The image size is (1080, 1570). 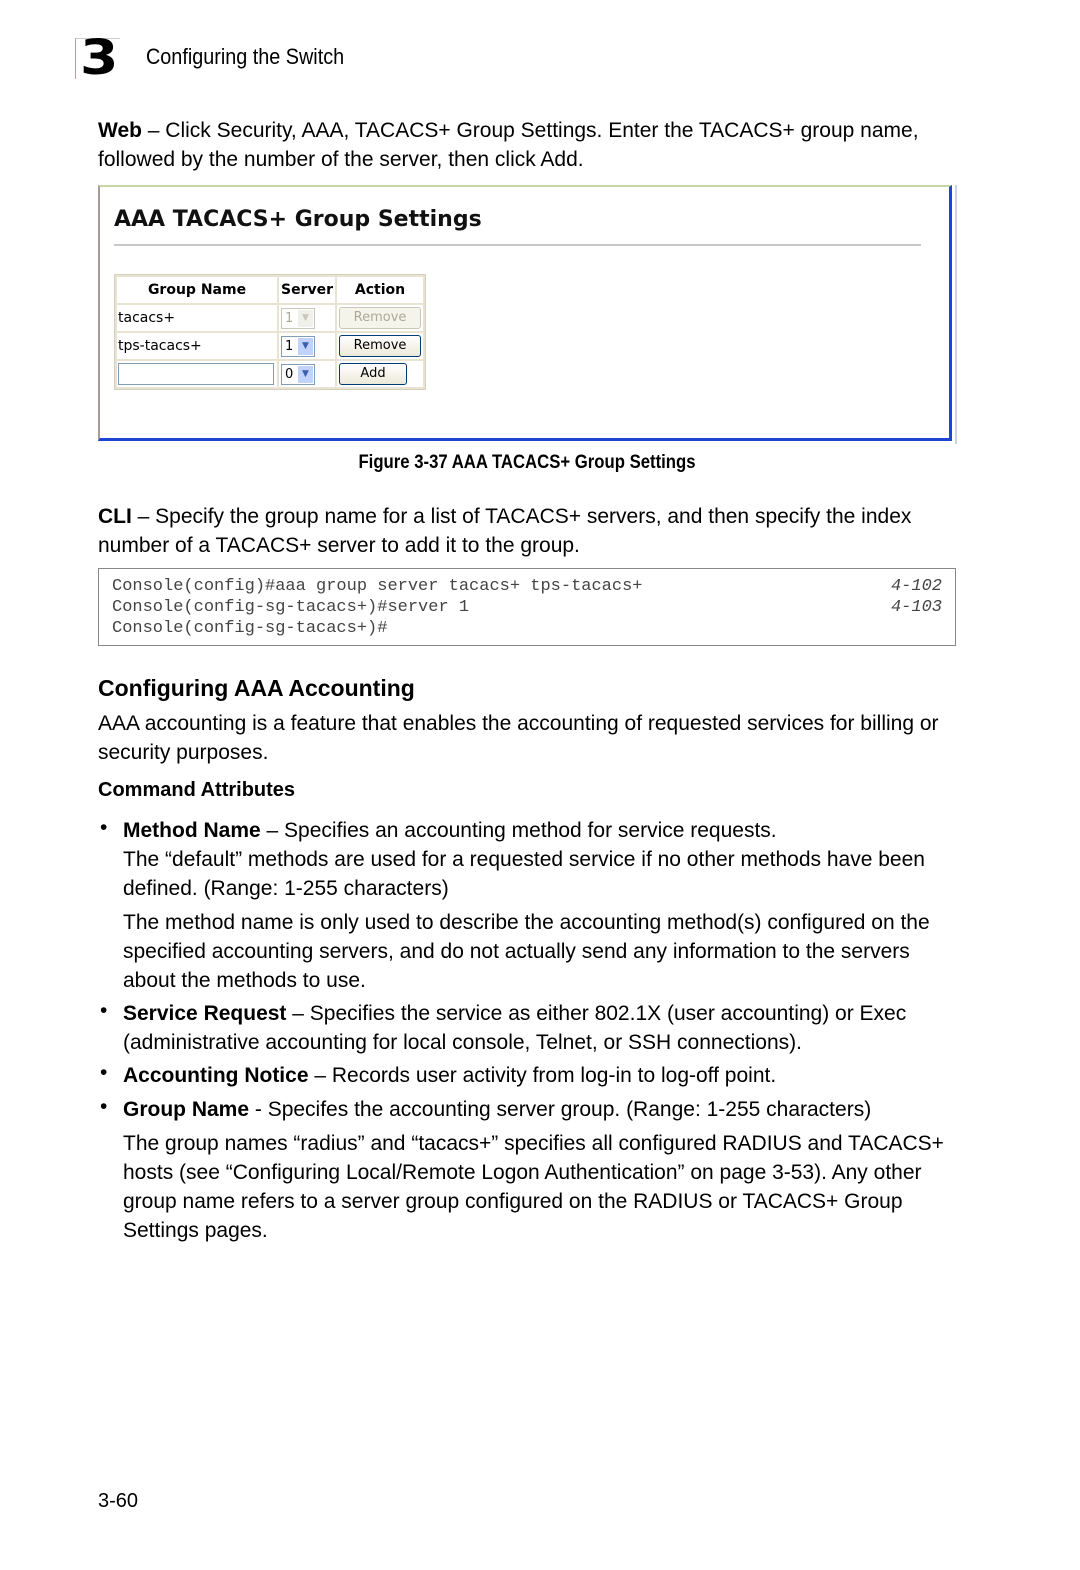 What do you see at coordinates (527, 462) in the screenshot?
I see `figure-caption: Figure 3-37 AAA TACACS+ Group Settings` at bounding box center [527, 462].